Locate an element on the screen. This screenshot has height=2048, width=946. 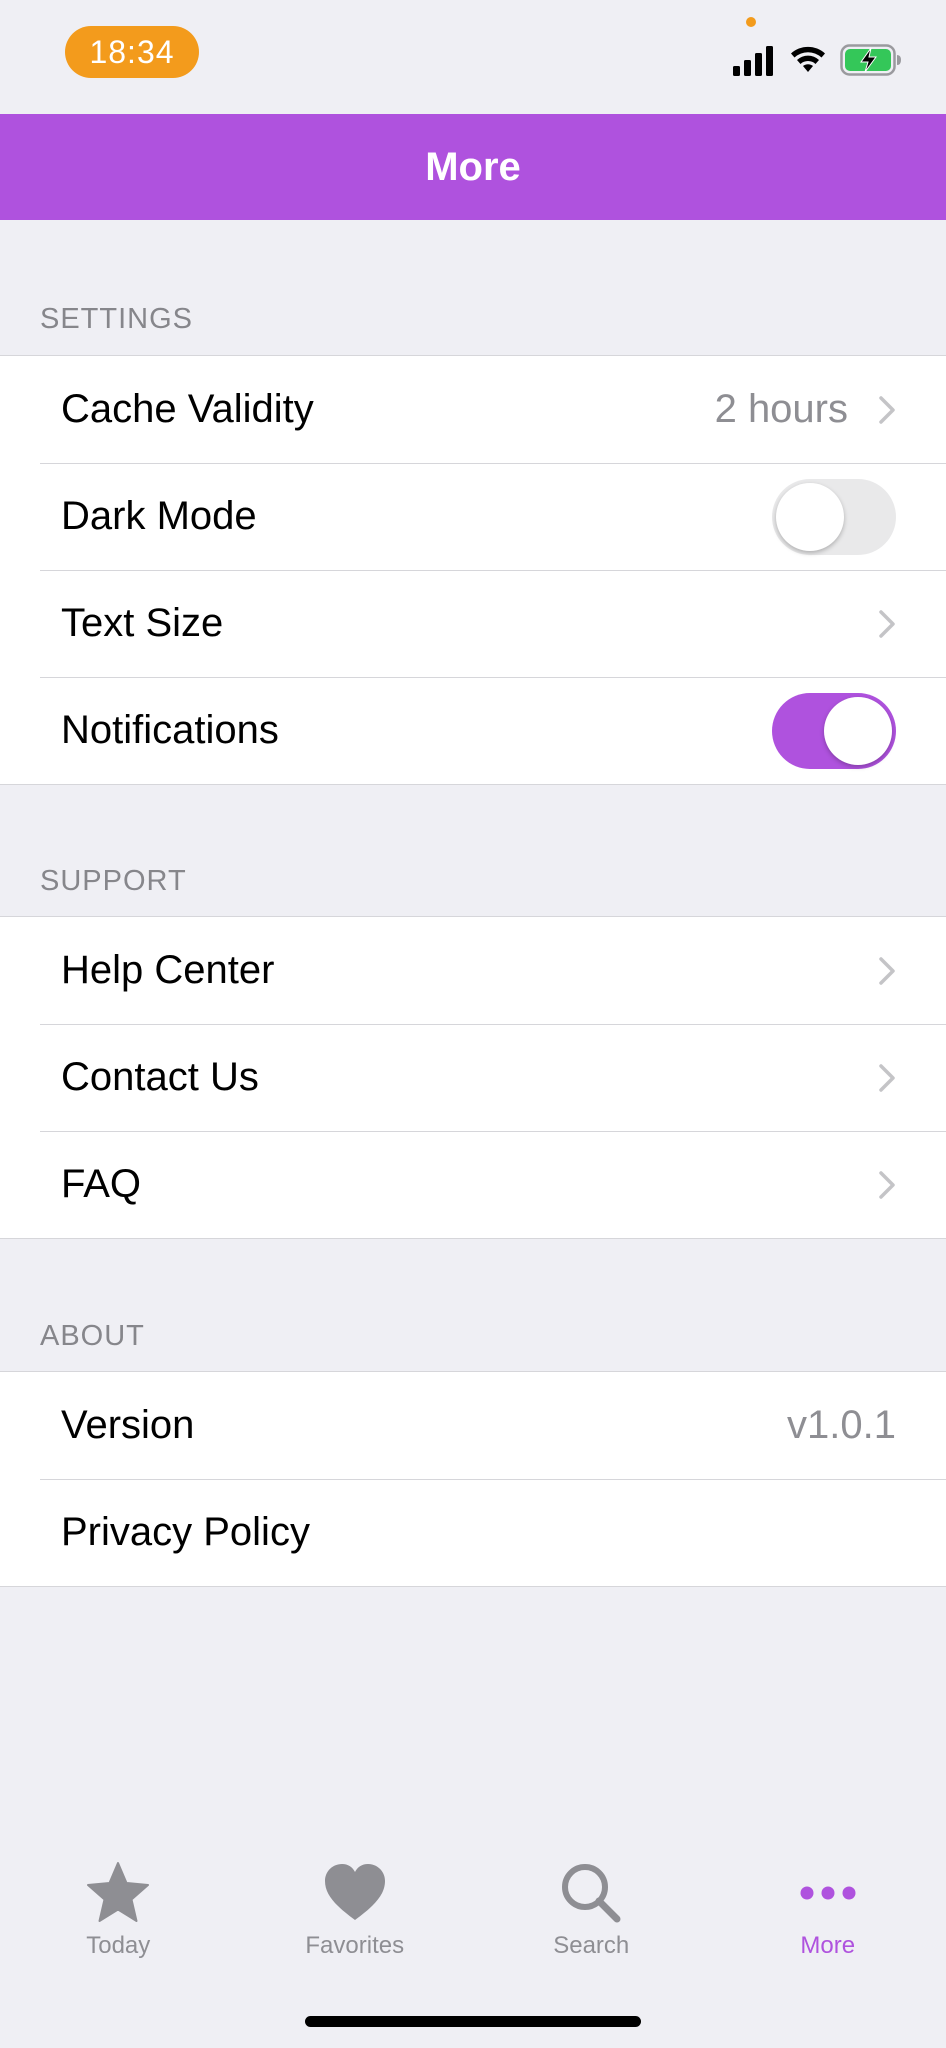
version-value: v1.0.1 is located at coordinates (841, 1425).